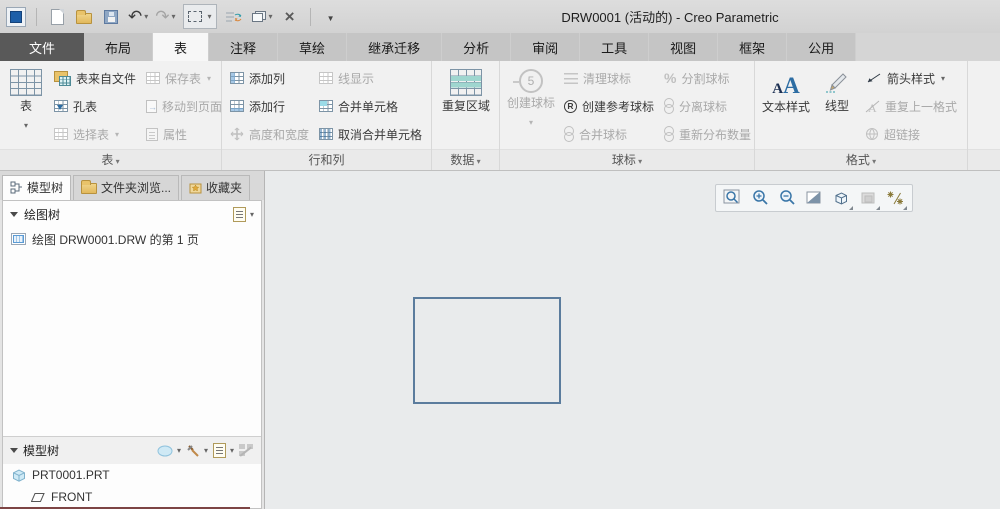 Image resolution: width=1000 pixels, height=509 pixels. I want to click on repeat-last-format-button: A 重复上一格式, so click(911, 106).